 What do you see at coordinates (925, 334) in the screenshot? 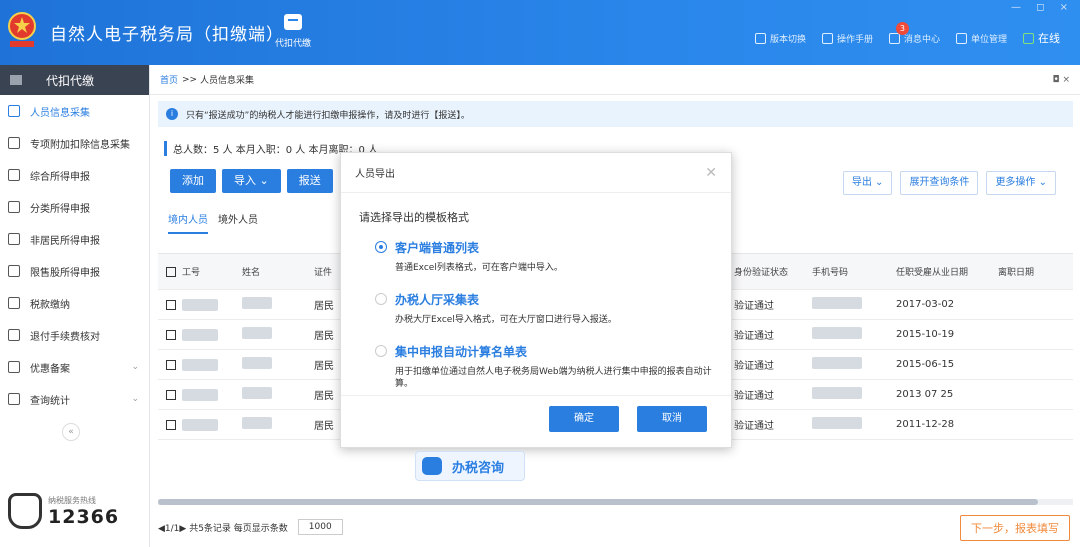
I see `cell-hire-date: 2015-10-19` at bounding box center [925, 334].